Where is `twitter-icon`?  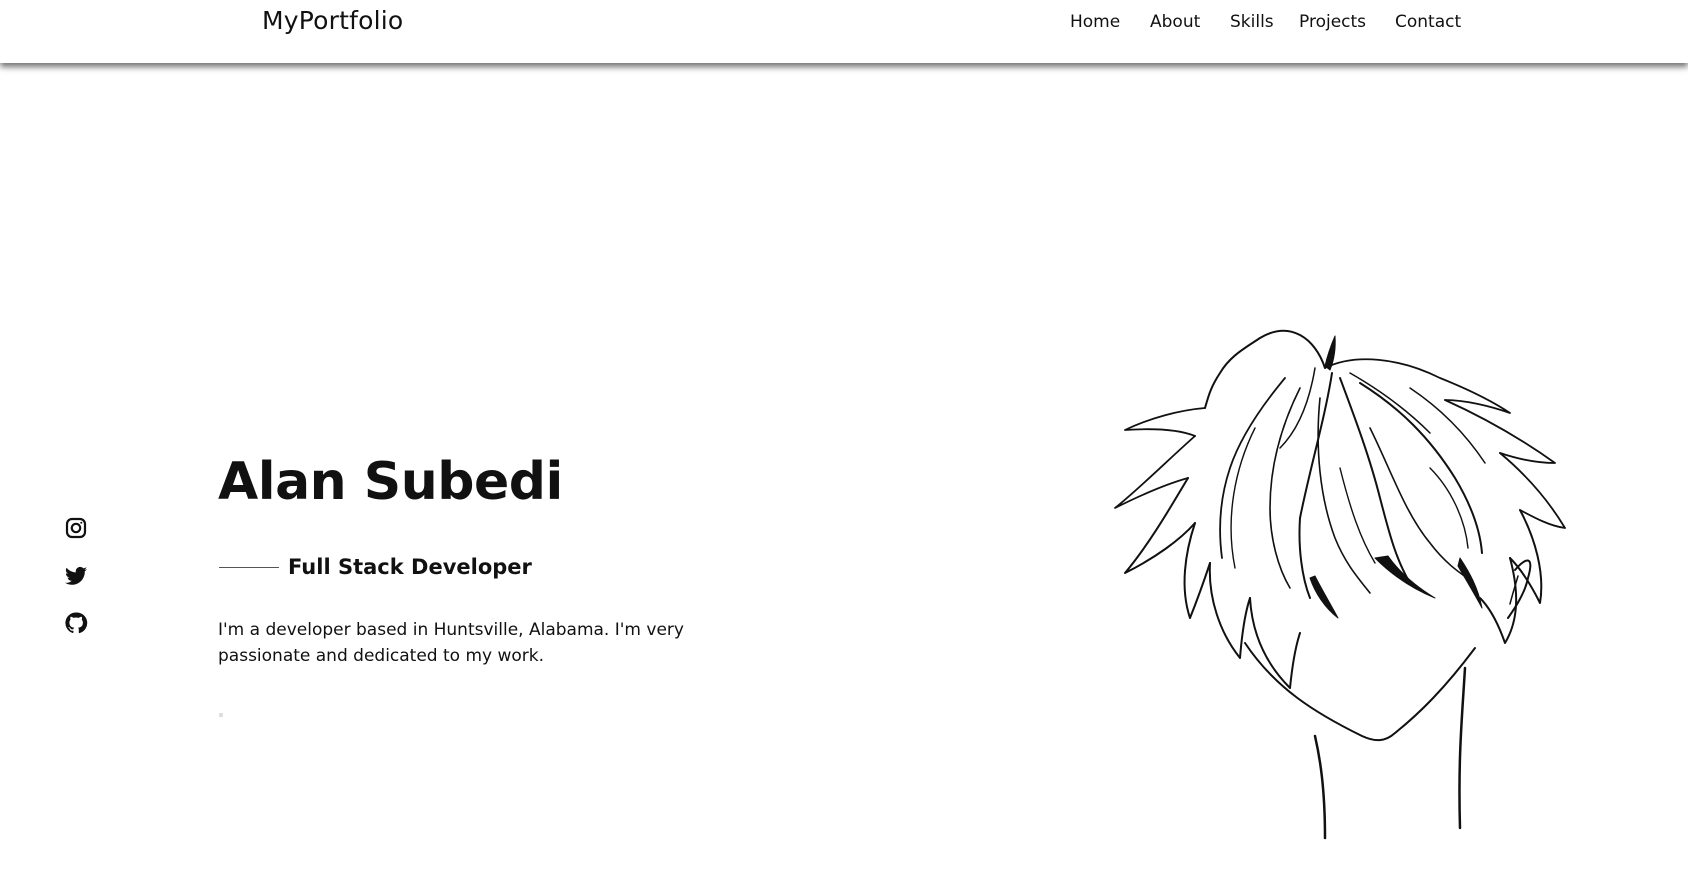 twitter-icon is located at coordinates (76, 576).